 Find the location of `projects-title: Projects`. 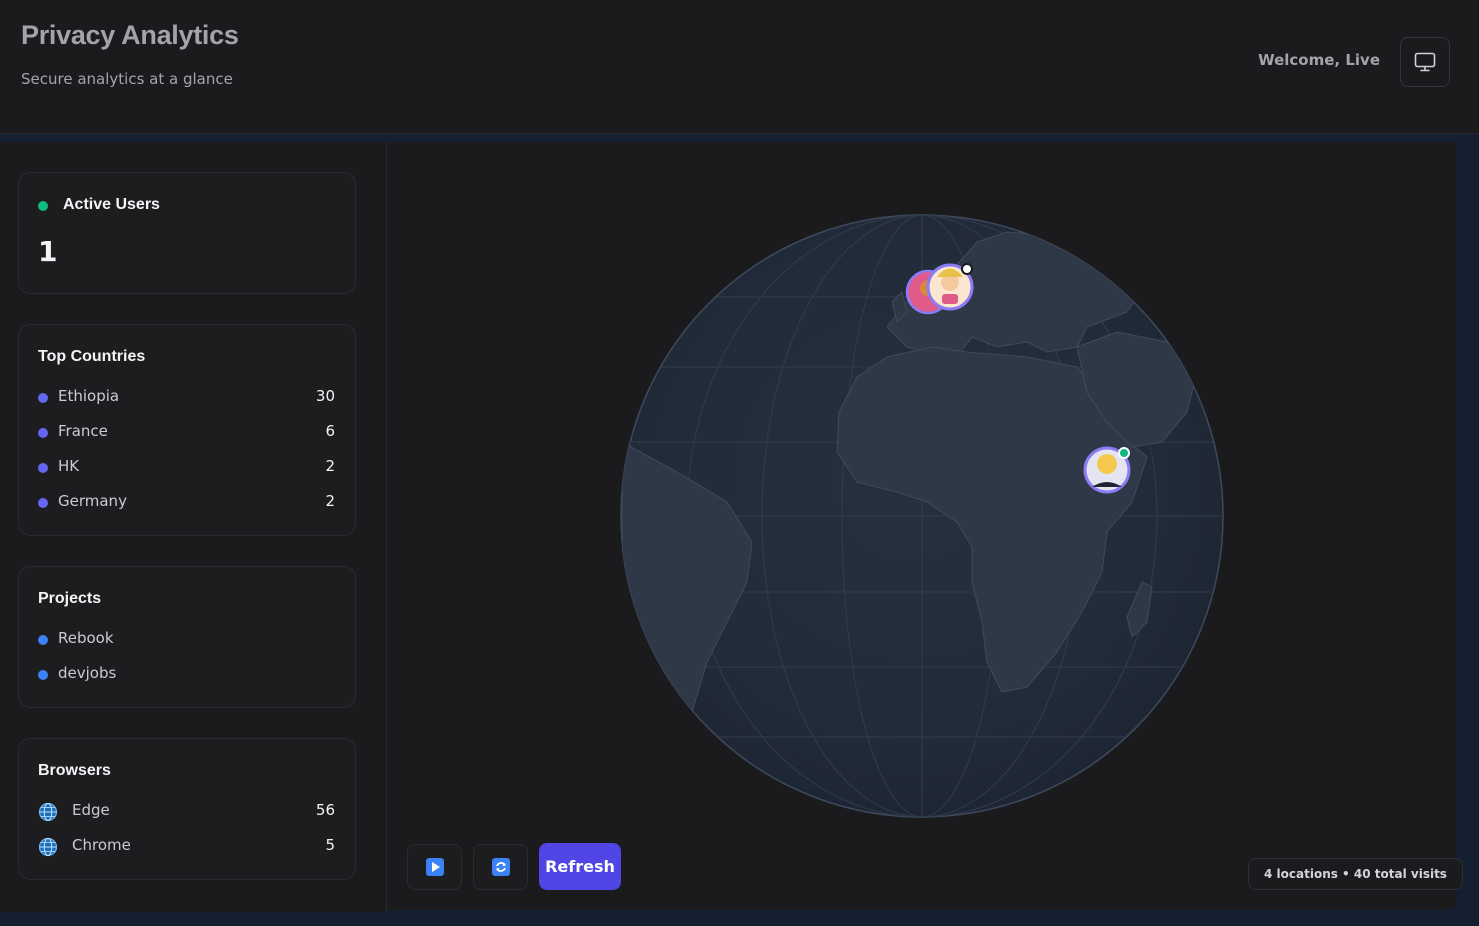

projects-title: Projects is located at coordinates (70, 598).